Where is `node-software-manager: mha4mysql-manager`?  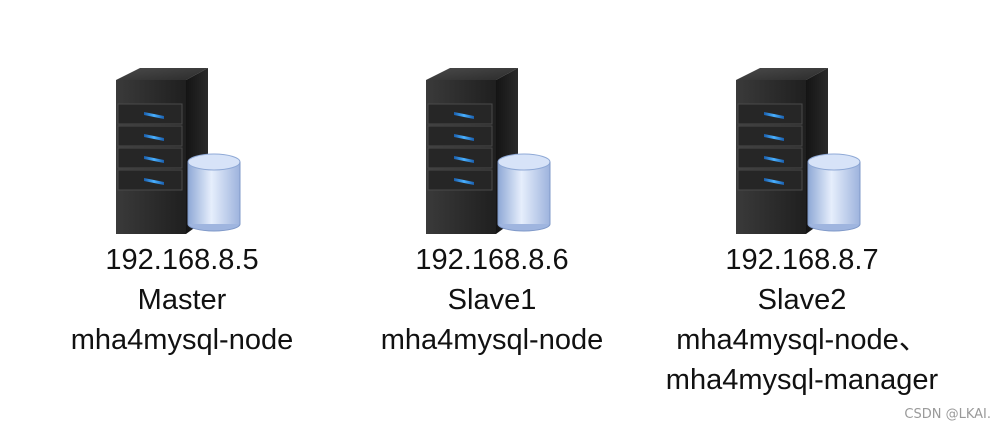
node-software-manager: mha4mysql-manager is located at coordinates (802, 380).